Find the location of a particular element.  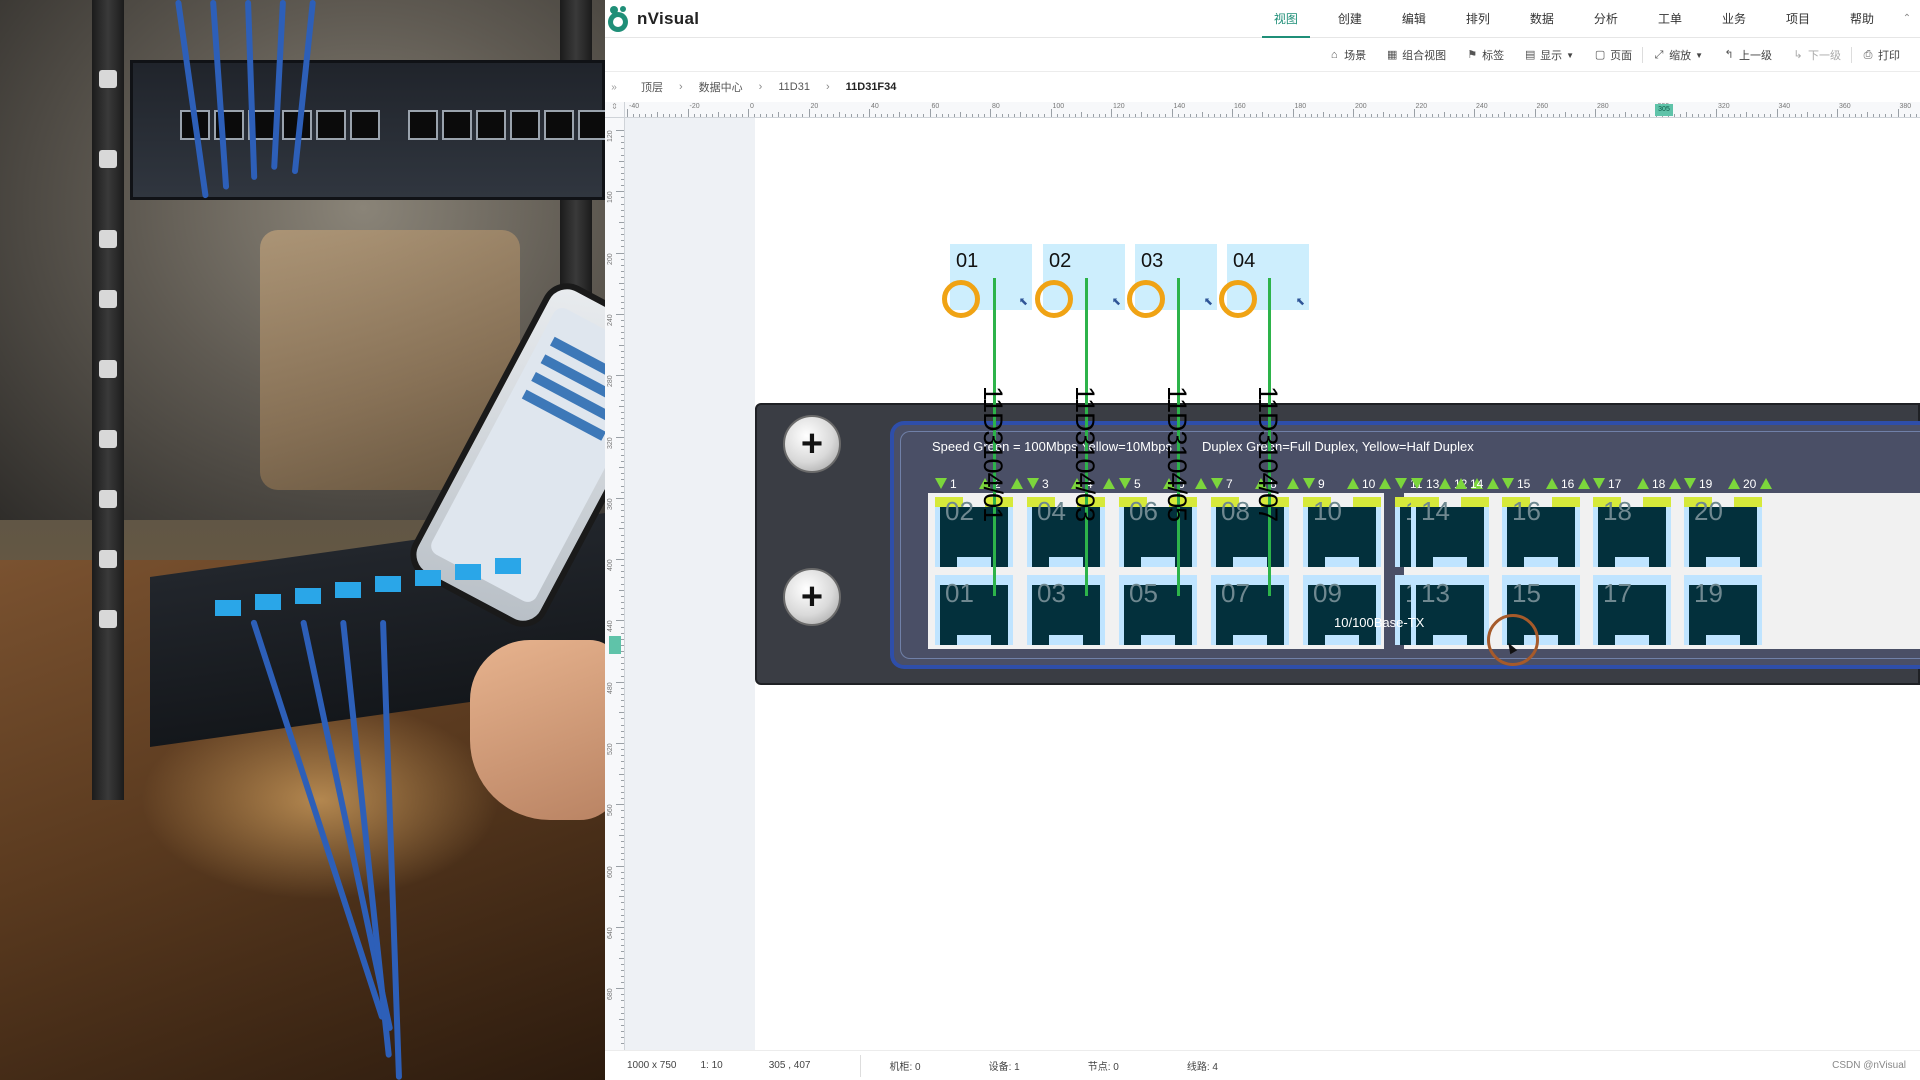

breadcrumb-item: 11D31 is located at coordinates (794, 87).